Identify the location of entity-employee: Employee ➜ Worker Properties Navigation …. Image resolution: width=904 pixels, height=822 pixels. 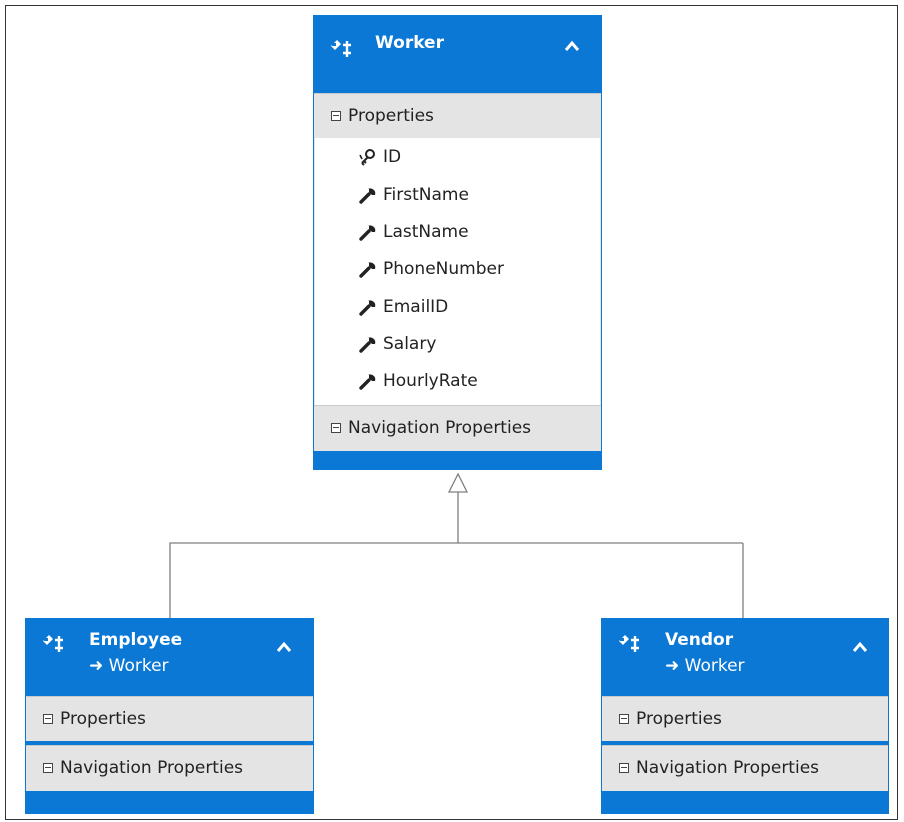
(169, 716).